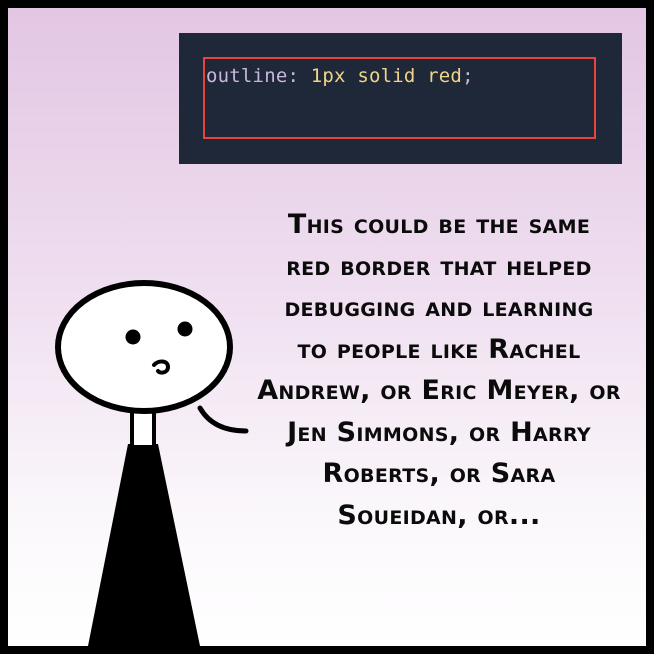  I want to click on speech-tail, so click(223, 419).